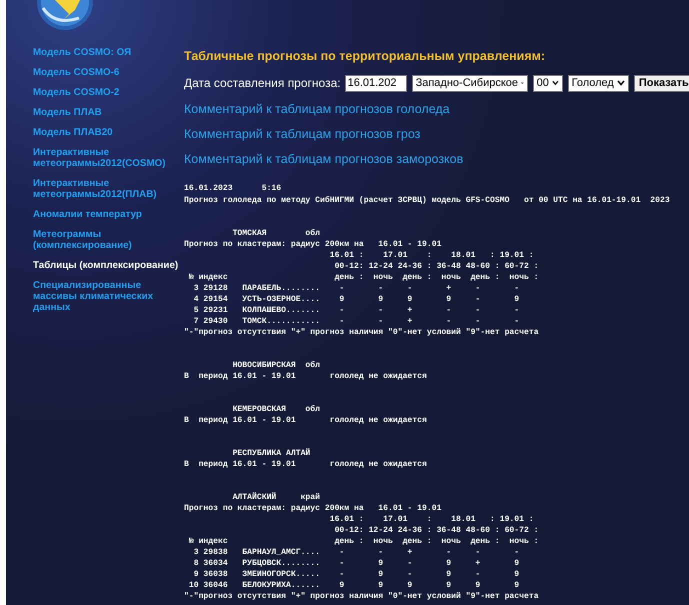 The height and width of the screenshot is (605, 689). I want to click on report-line: РЕСПУБЛИКА АЛТАЙ, so click(271, 453).